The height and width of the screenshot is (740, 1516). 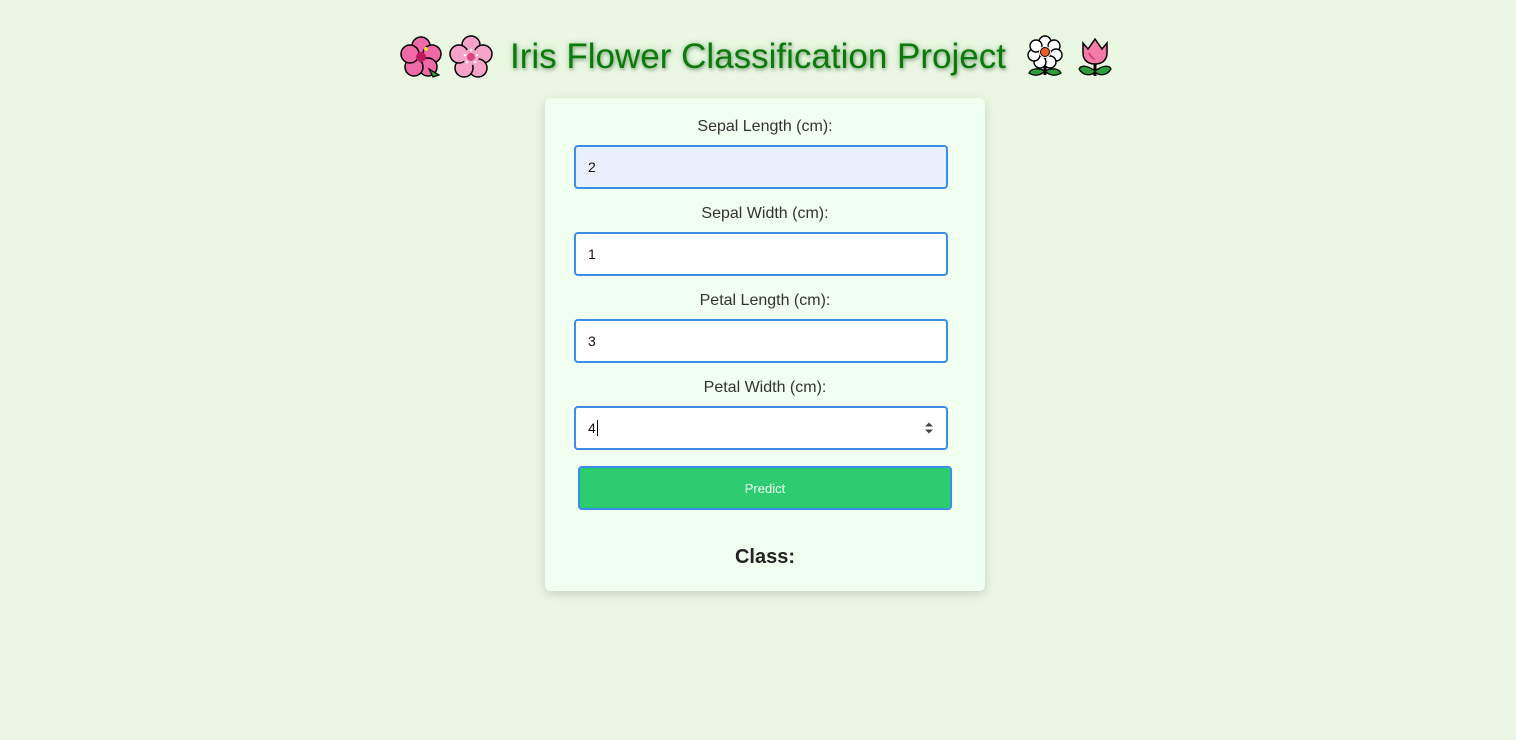 I want to click on cherry-blossom-icon, so click(x=471, y=57).